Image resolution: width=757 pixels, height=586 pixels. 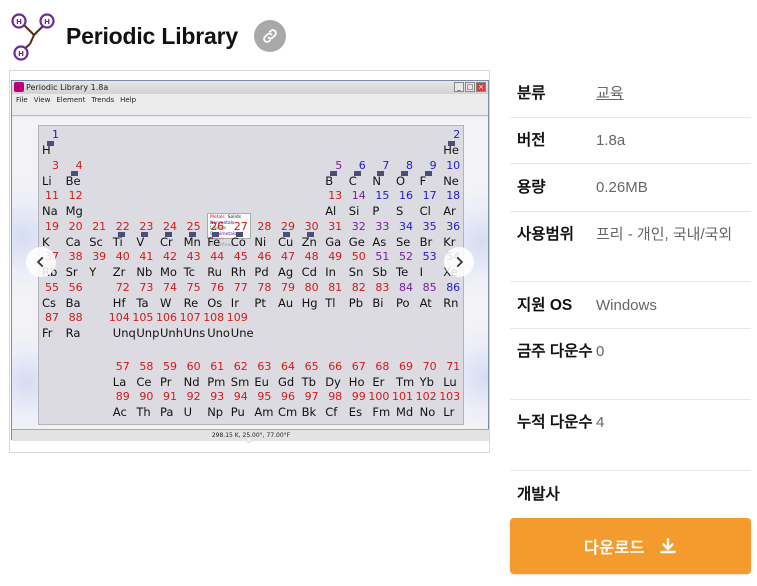 What do you see at coordinates (142, 302) in the screenshot?
I see `element-symbol: Ta` at bounding box center [142, 302].